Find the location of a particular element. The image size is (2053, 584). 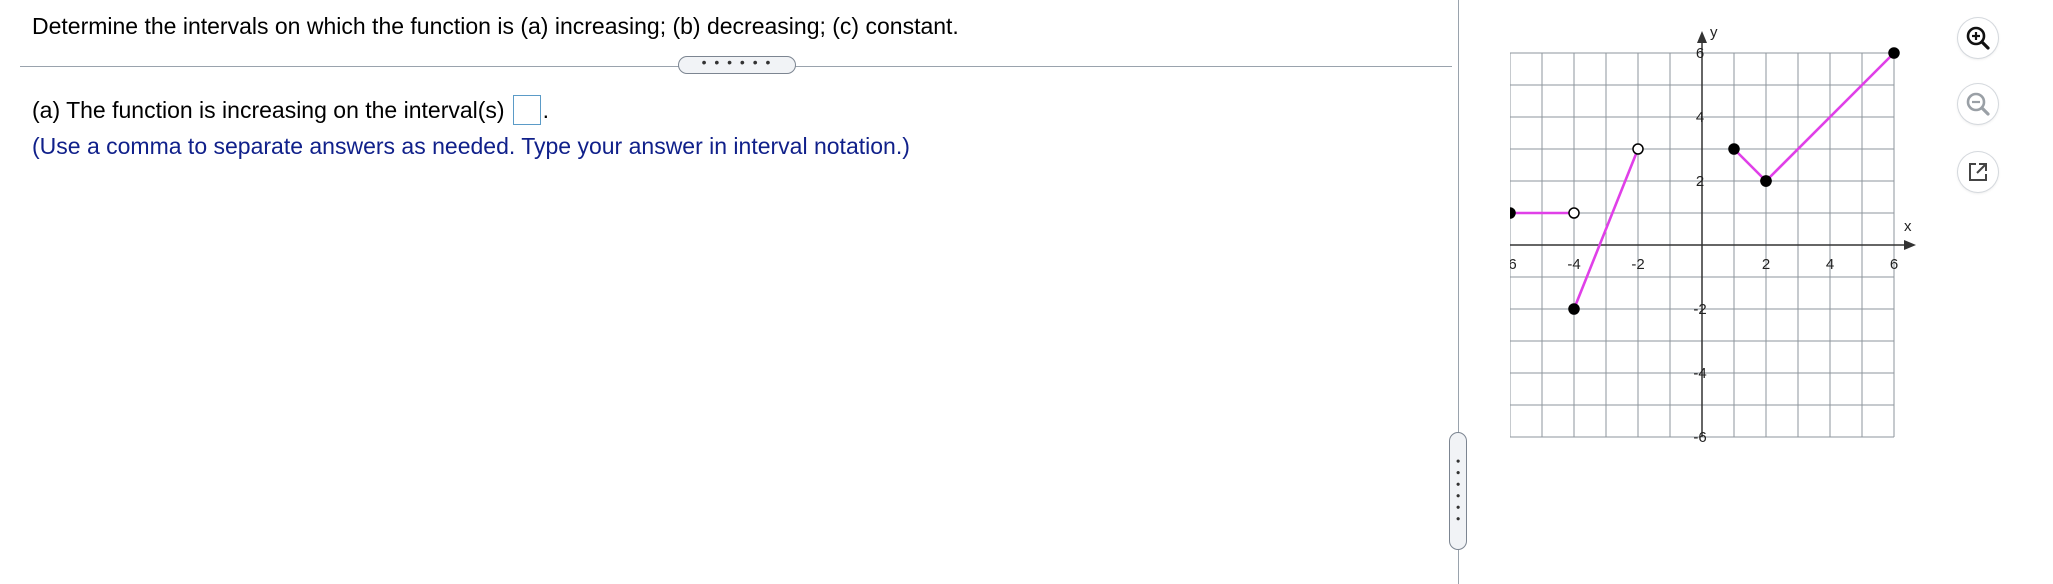

zoom-in-button is located at coordinates (1978, 38).